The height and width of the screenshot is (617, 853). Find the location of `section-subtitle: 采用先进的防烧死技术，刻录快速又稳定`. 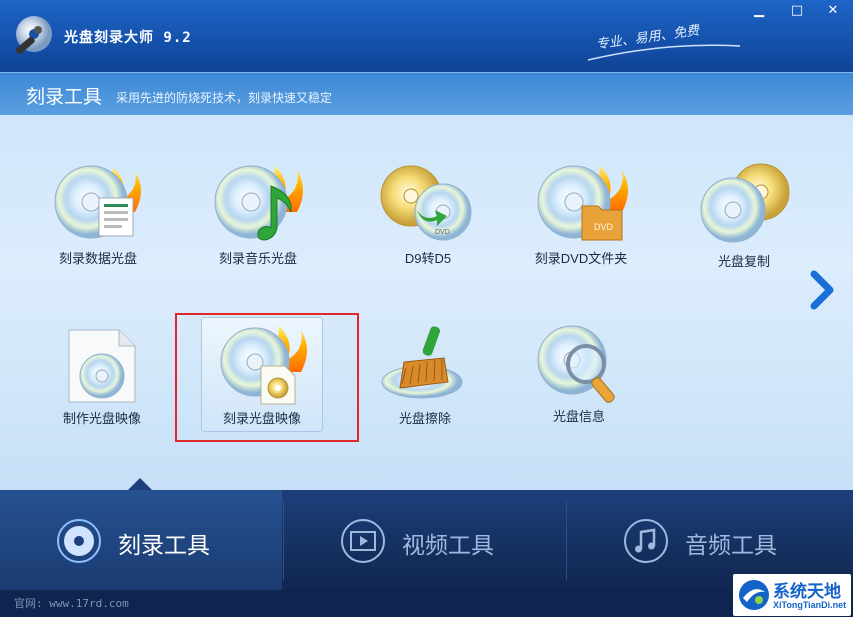

section-subtitle: 采用先进的防烧死技术，刻录快速又稳定 is located at coordinates (224, 98).